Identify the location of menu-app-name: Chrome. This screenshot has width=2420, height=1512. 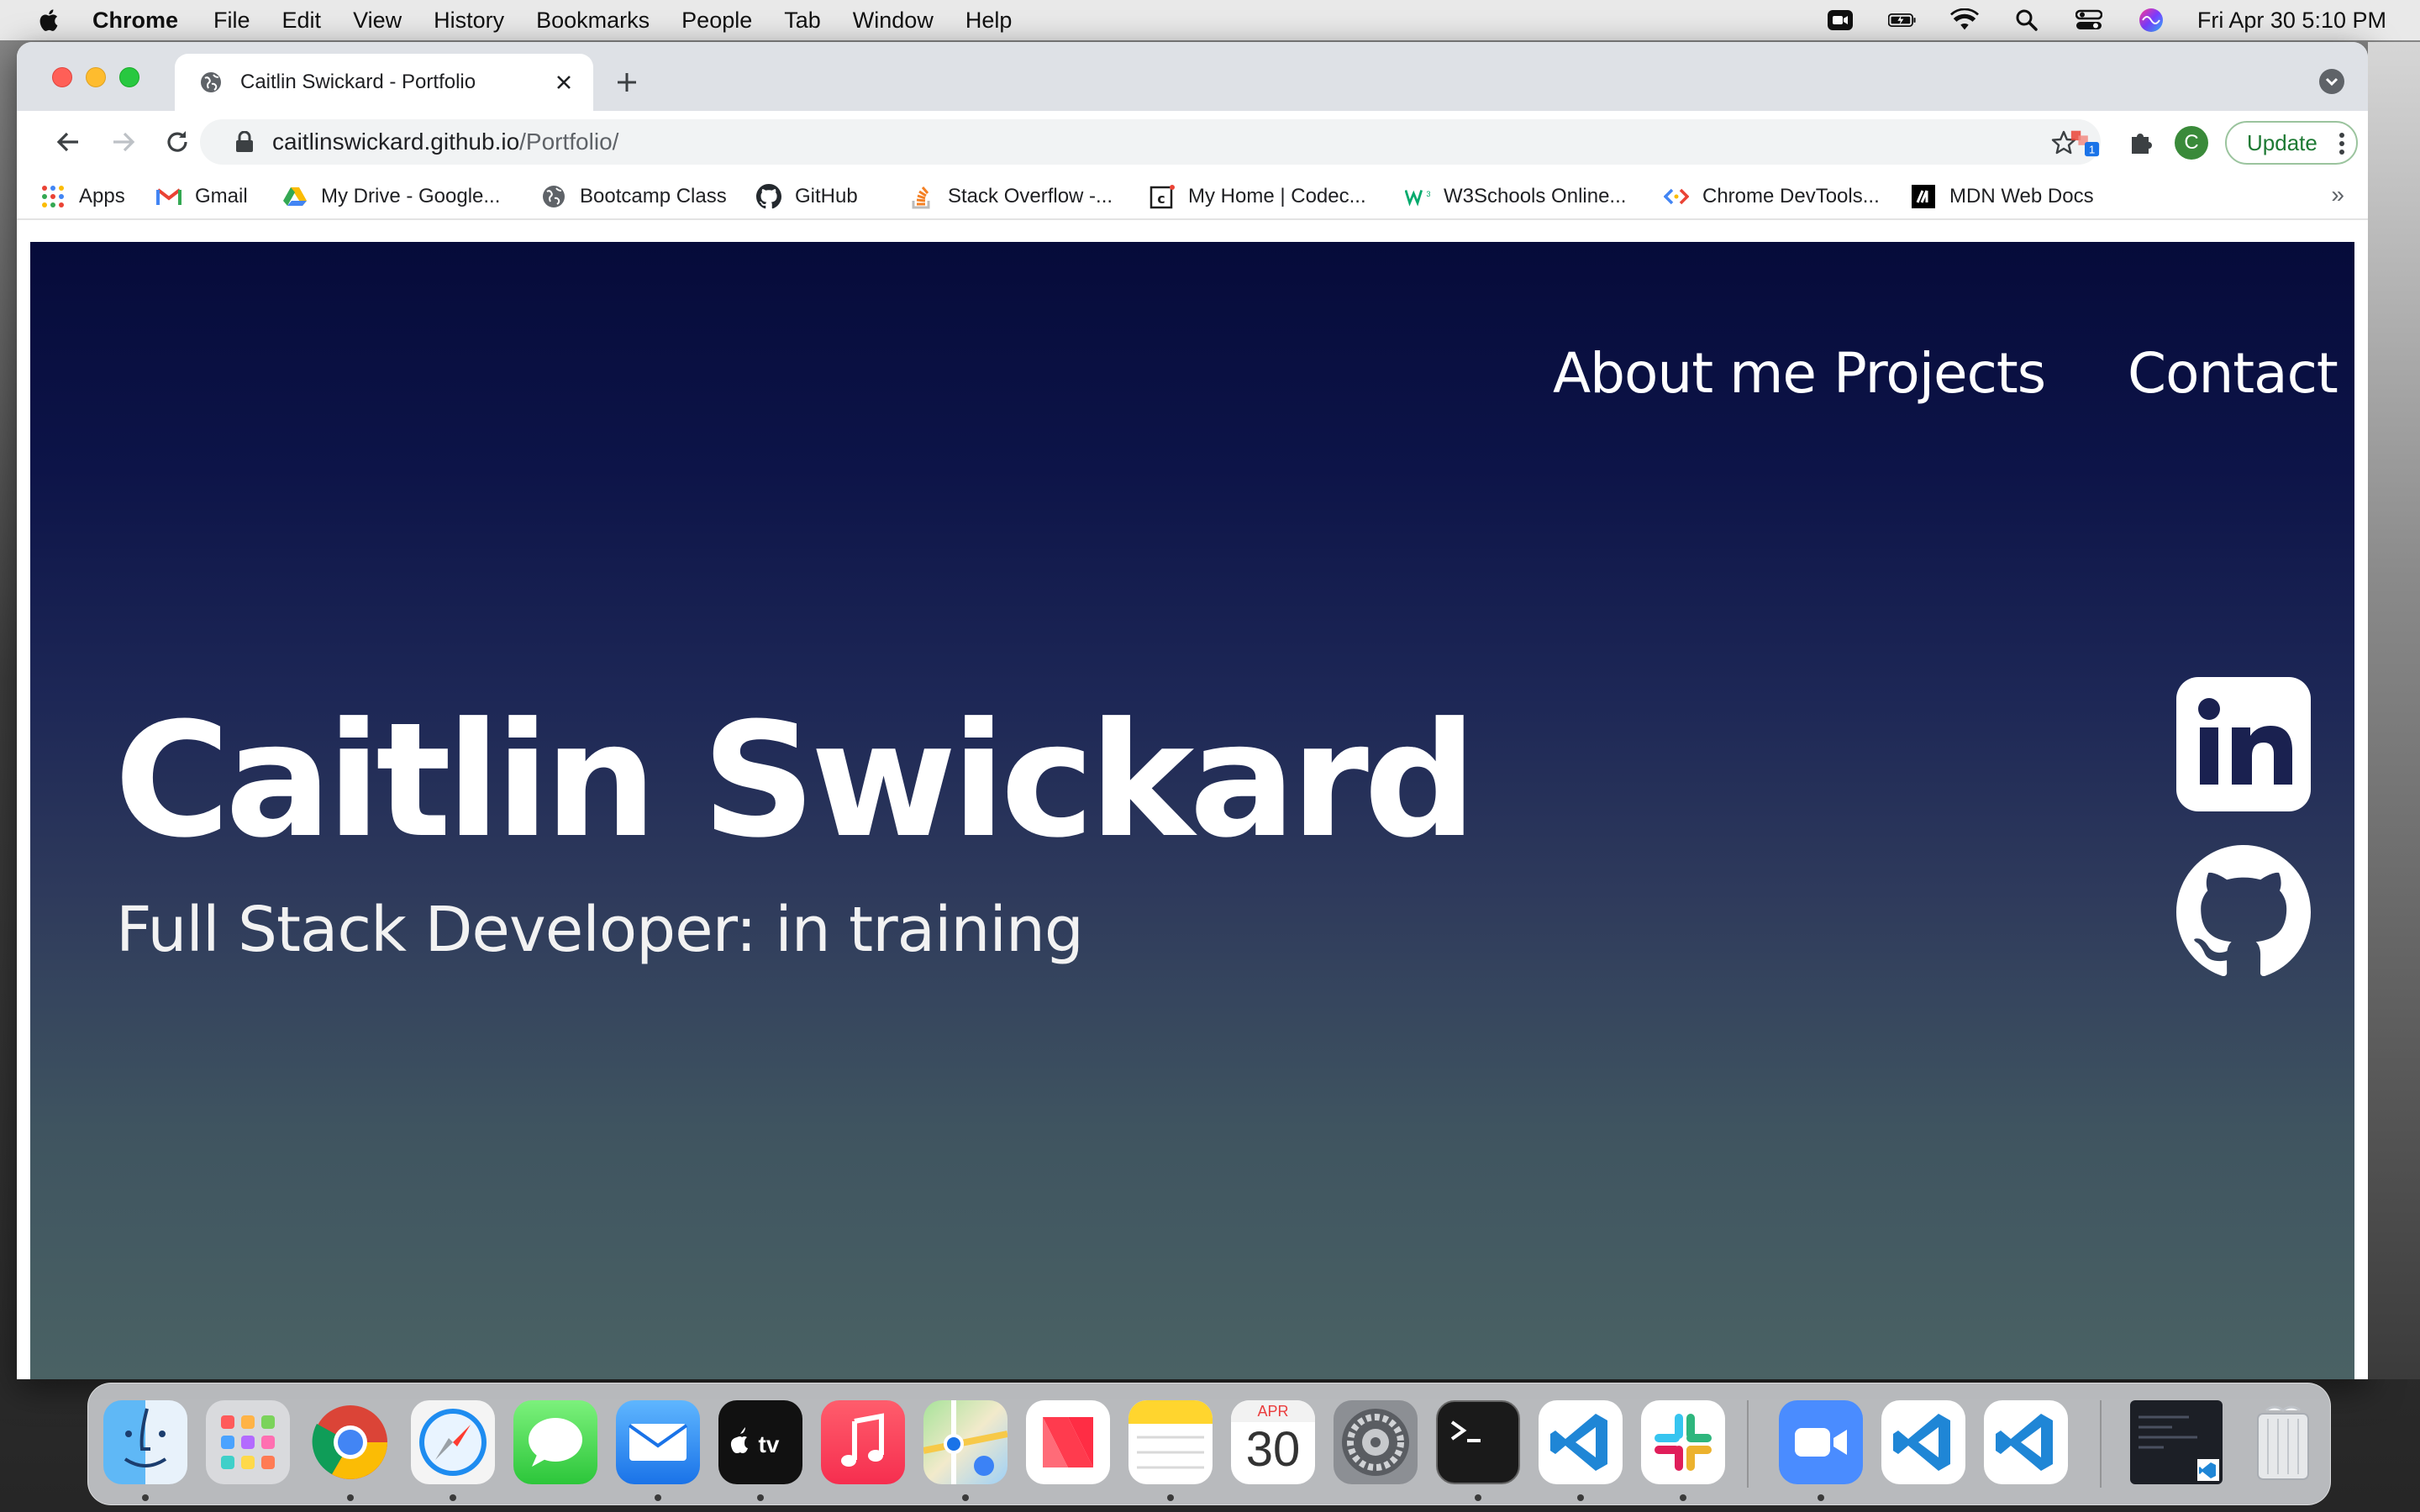
(135, 21).